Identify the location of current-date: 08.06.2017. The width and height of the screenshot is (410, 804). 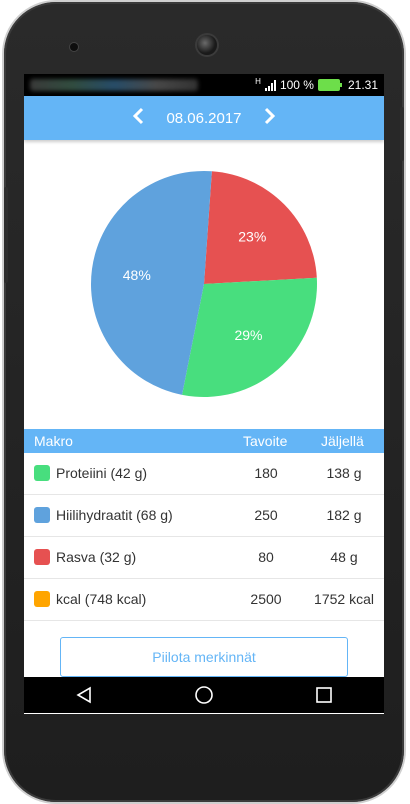
(204, 118).